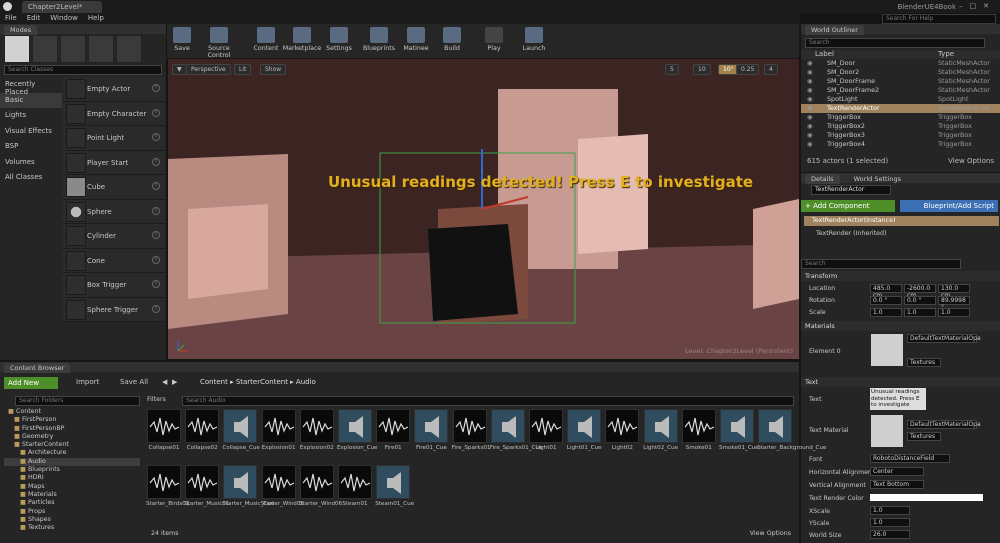 This screenshot has width=1000, height=543. What do you see at coordinates (156, 399) in the screenshot?
I see `filters-button: Filters` at bounding box center [156, 399].